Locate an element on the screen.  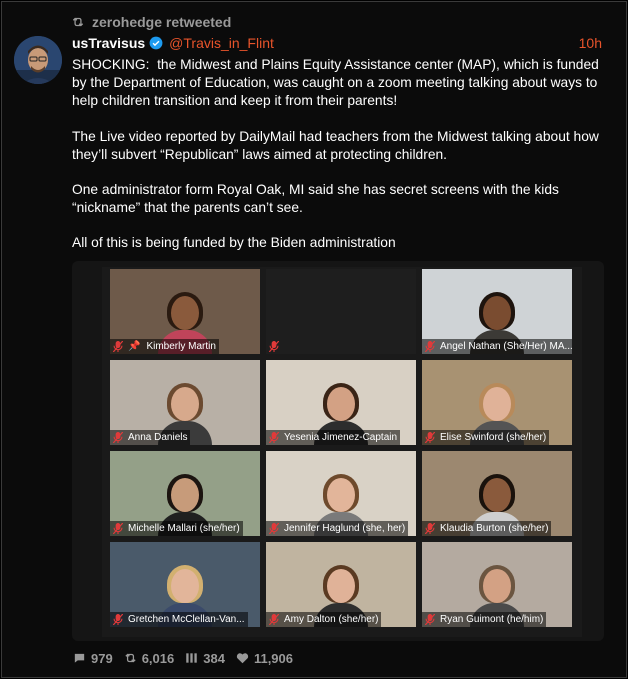
retweet-stat: 6,016 is located at coordinates (149, 658).